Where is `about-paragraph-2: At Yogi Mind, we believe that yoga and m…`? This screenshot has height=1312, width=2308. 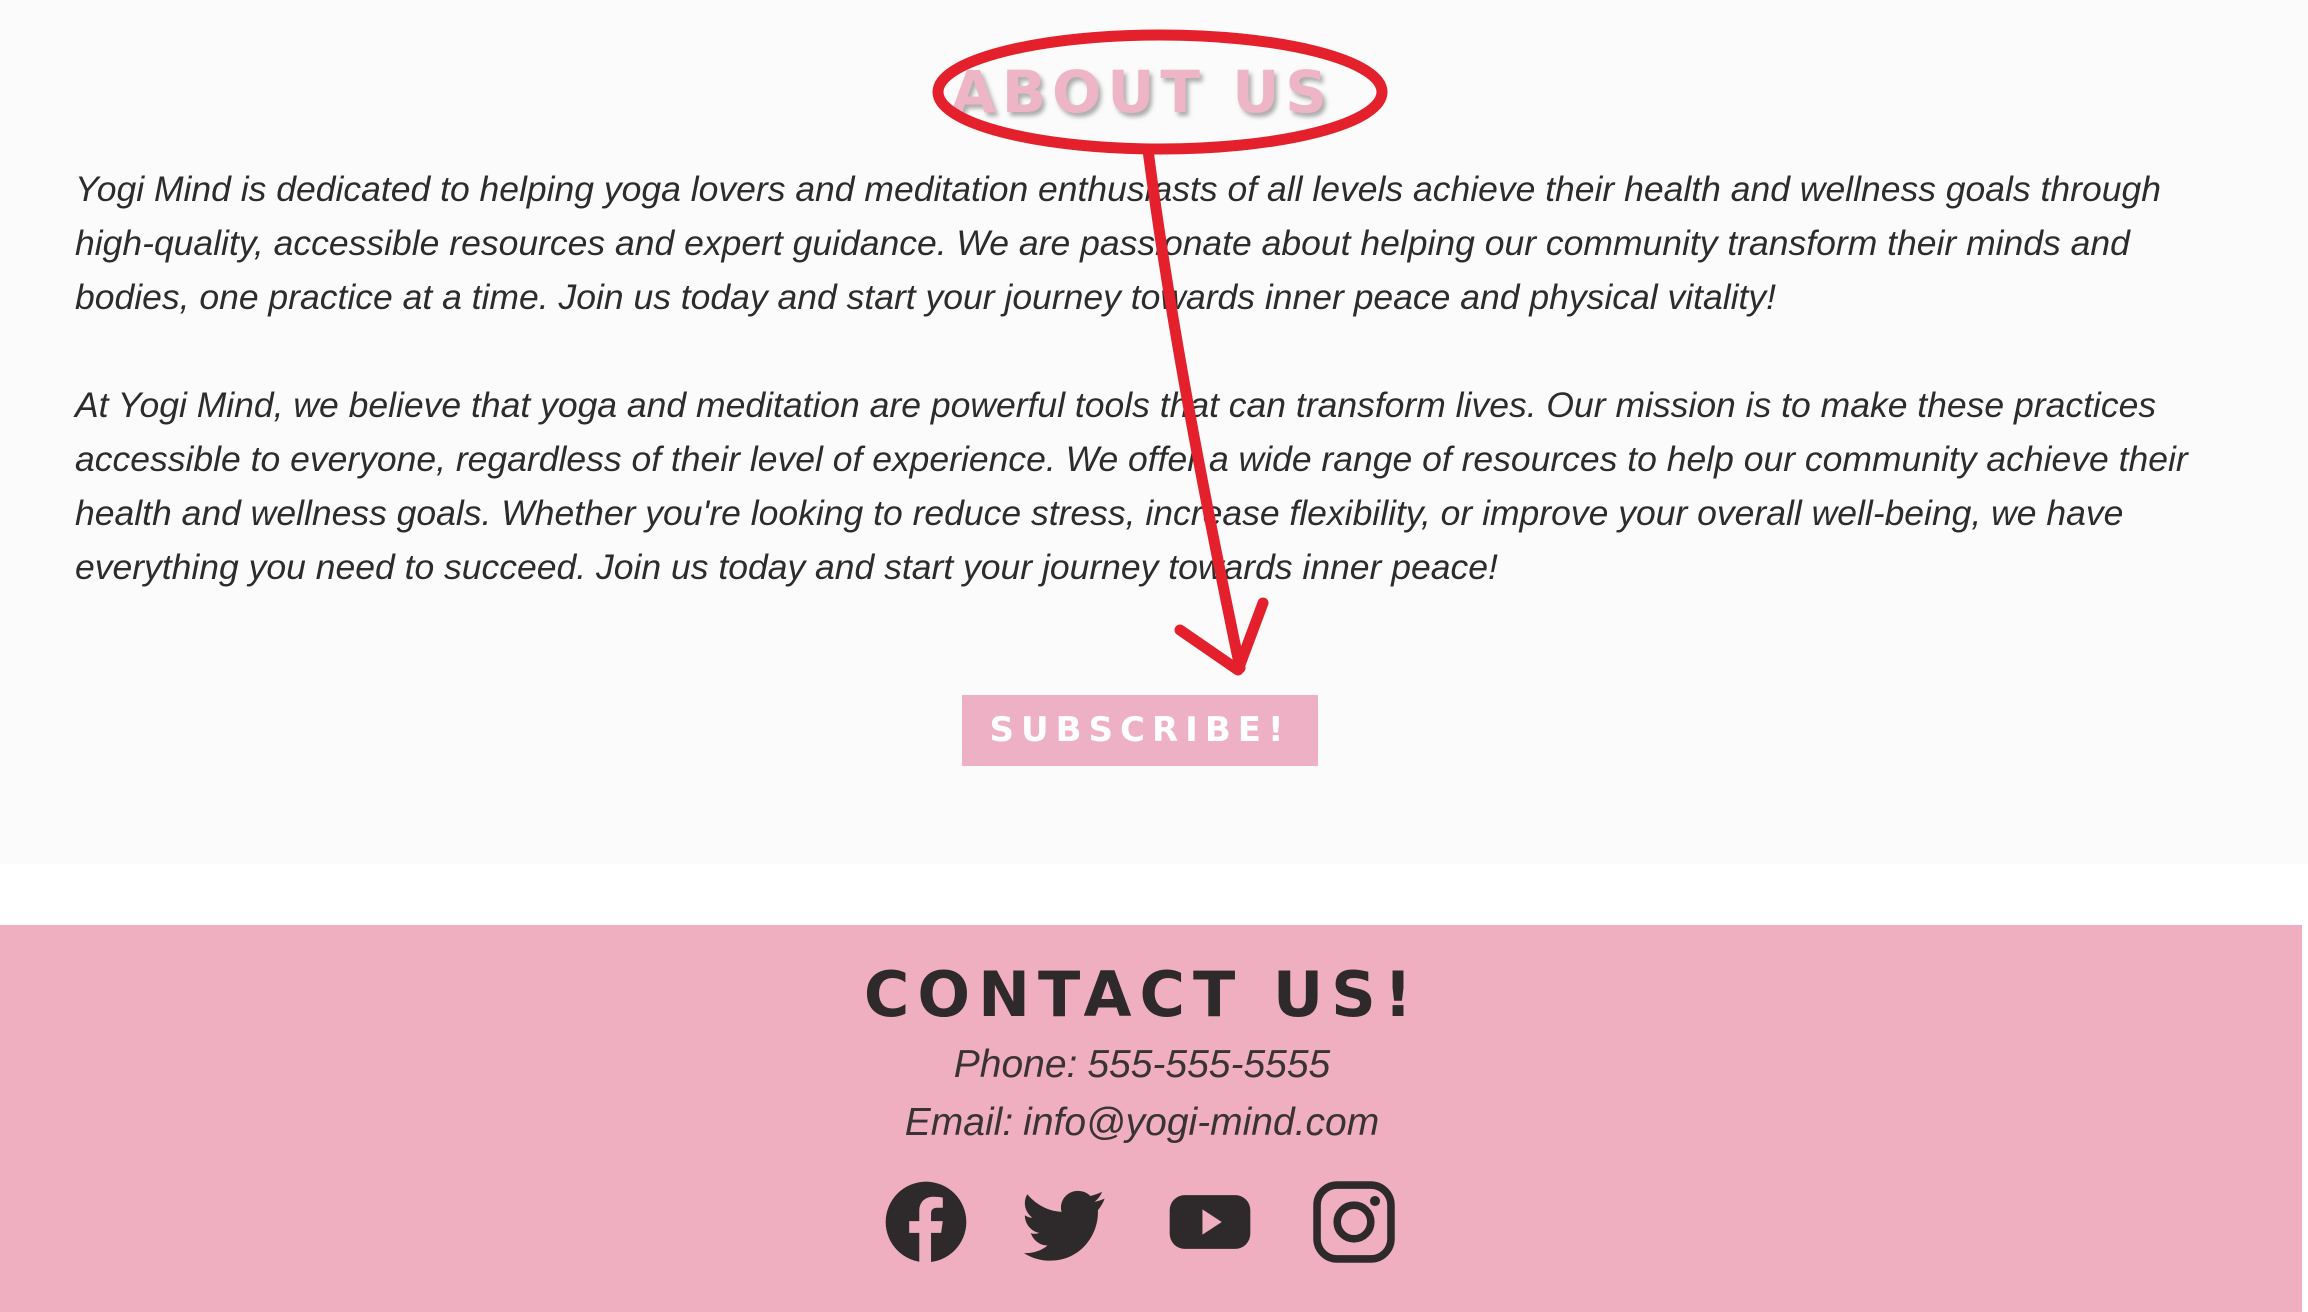 about-paragraph-2: At Yogi Mind, we believe that yoga and m… is located at coordinates (1131, 486).